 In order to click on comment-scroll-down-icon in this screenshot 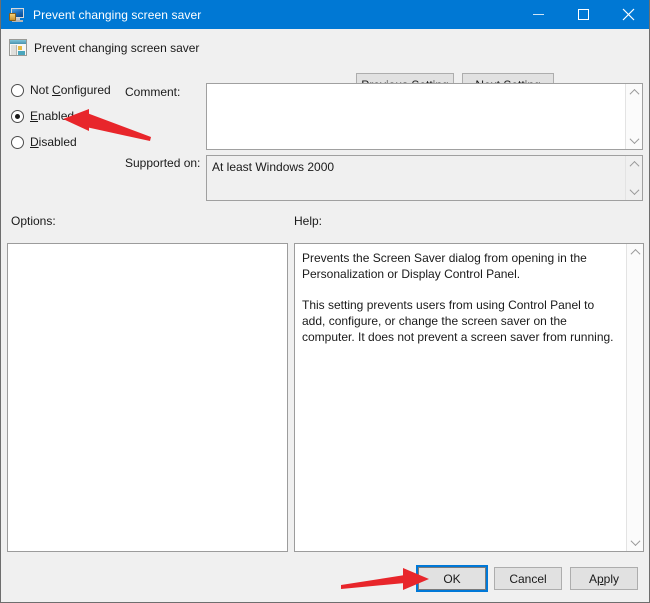, I will do `click(634, 140)`.